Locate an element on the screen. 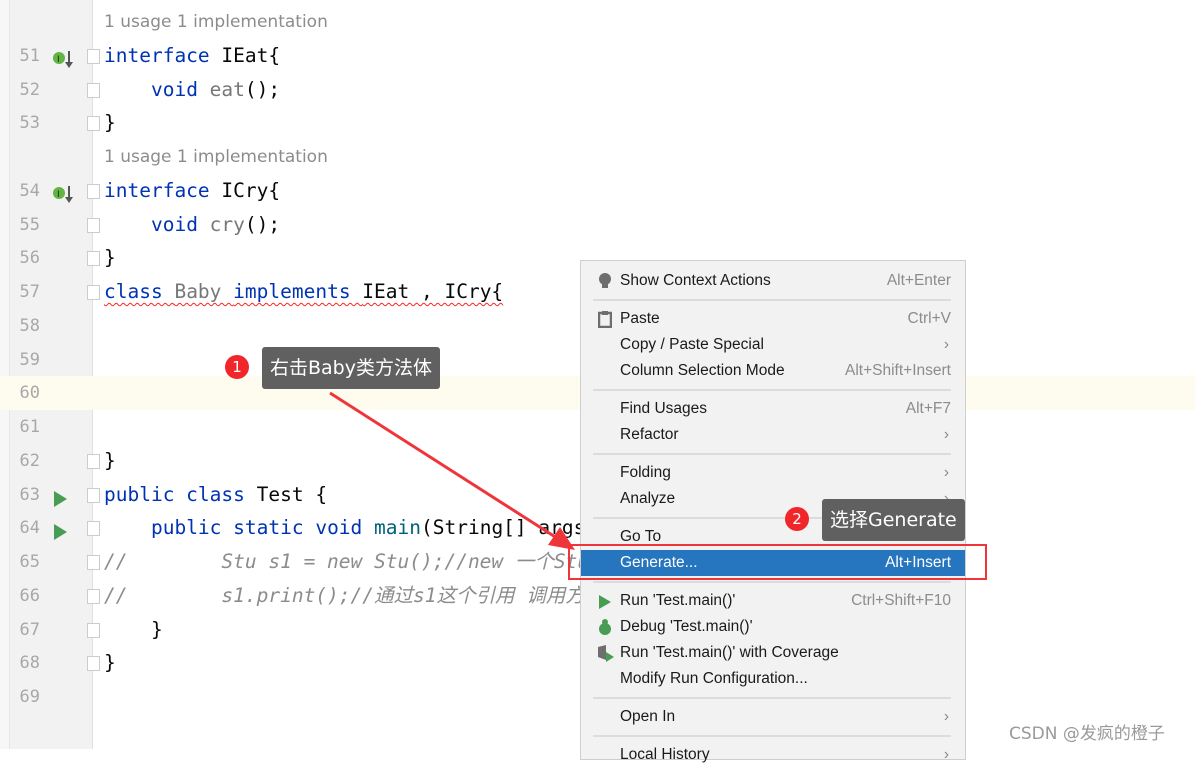  step-1-tooltip: 右击Baby类方法体 is located at coordinates (351, 368).